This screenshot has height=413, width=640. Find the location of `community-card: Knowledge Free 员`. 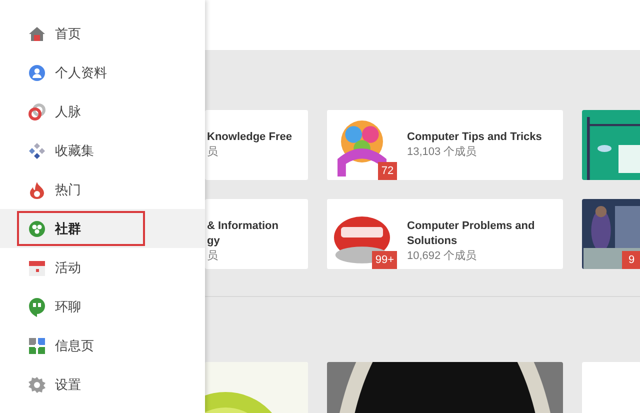

community-card: Knowledge Free 员 is located at coordinates (256, 145).